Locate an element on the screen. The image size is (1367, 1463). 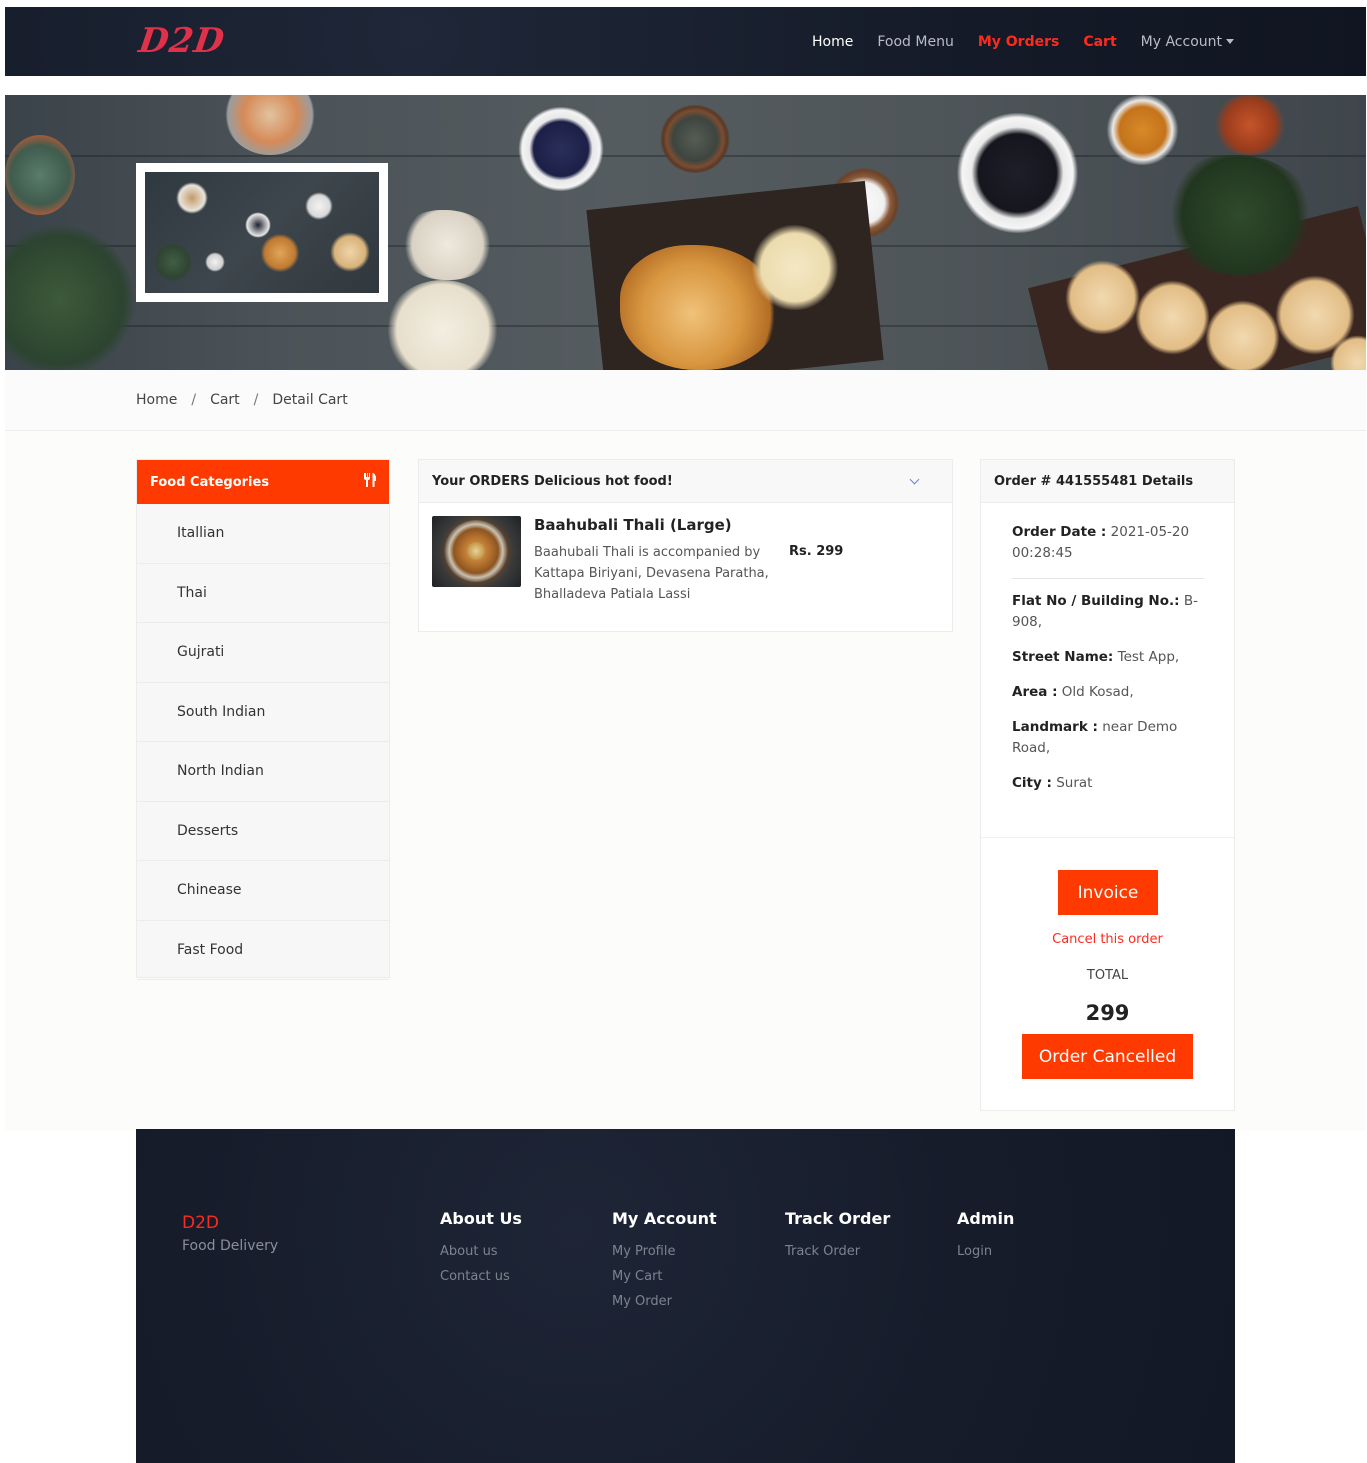
caret-down-icon is located at coordinates (1230, 41).